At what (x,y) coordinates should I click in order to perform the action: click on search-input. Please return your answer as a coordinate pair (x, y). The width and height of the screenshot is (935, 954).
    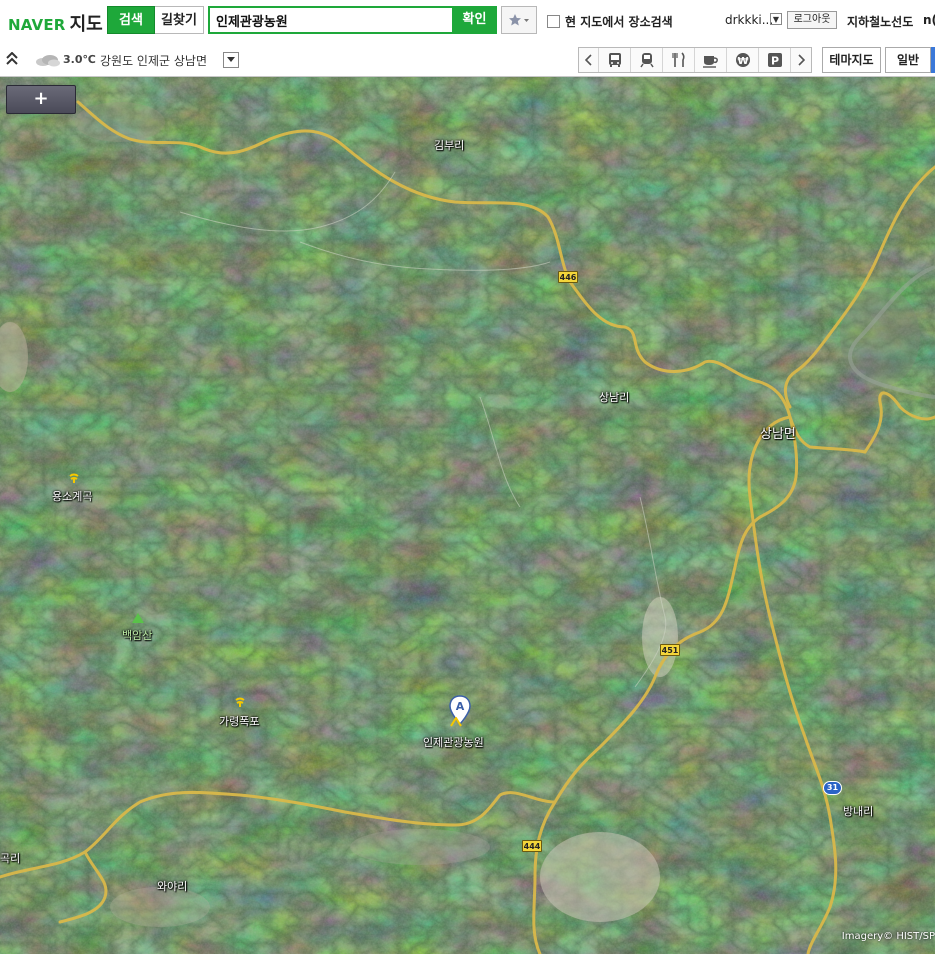
    Looking at the image, I should click on (331, 20).